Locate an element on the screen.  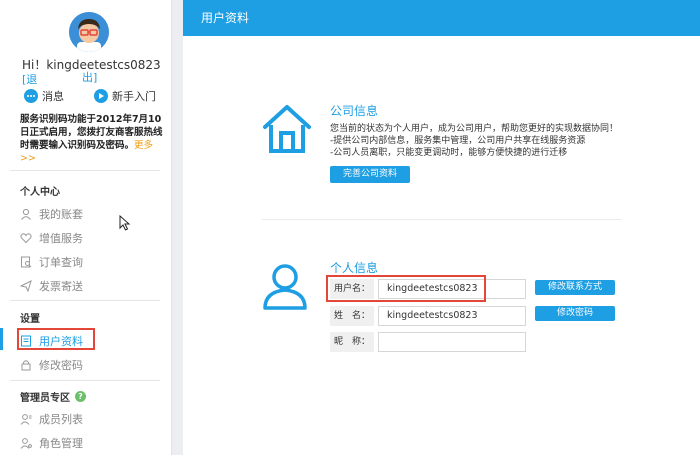
order-search-icon is located at coordinates (26, 262).